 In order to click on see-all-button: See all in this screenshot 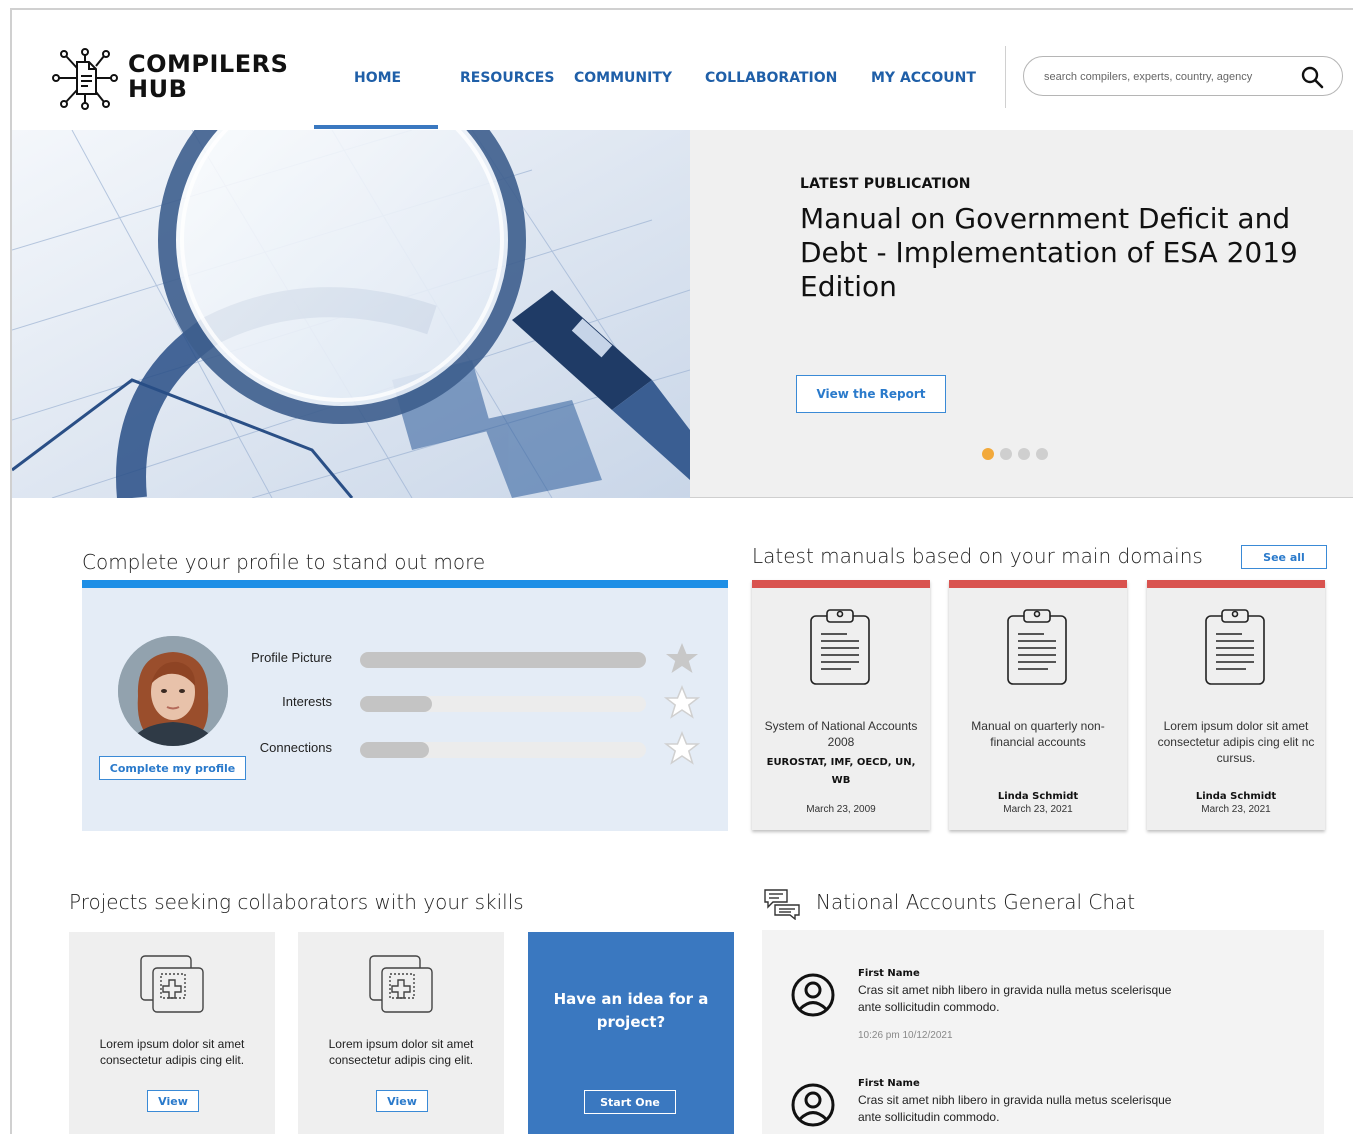, I will do `click(1284, 557)`.